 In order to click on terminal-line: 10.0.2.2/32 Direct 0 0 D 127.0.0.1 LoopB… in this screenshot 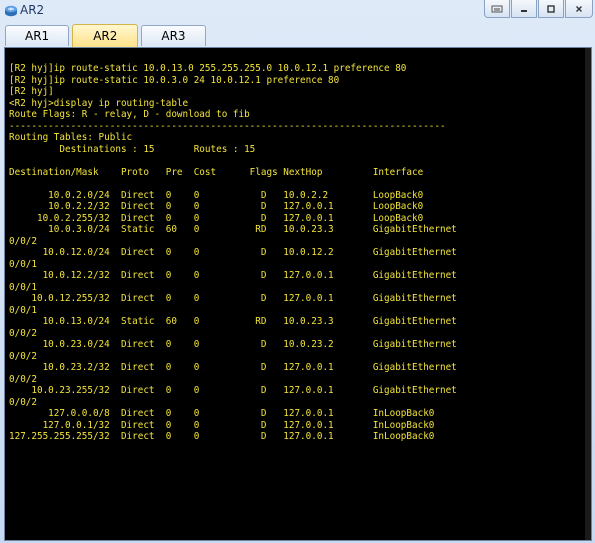, I will do `click(216, 206)`.